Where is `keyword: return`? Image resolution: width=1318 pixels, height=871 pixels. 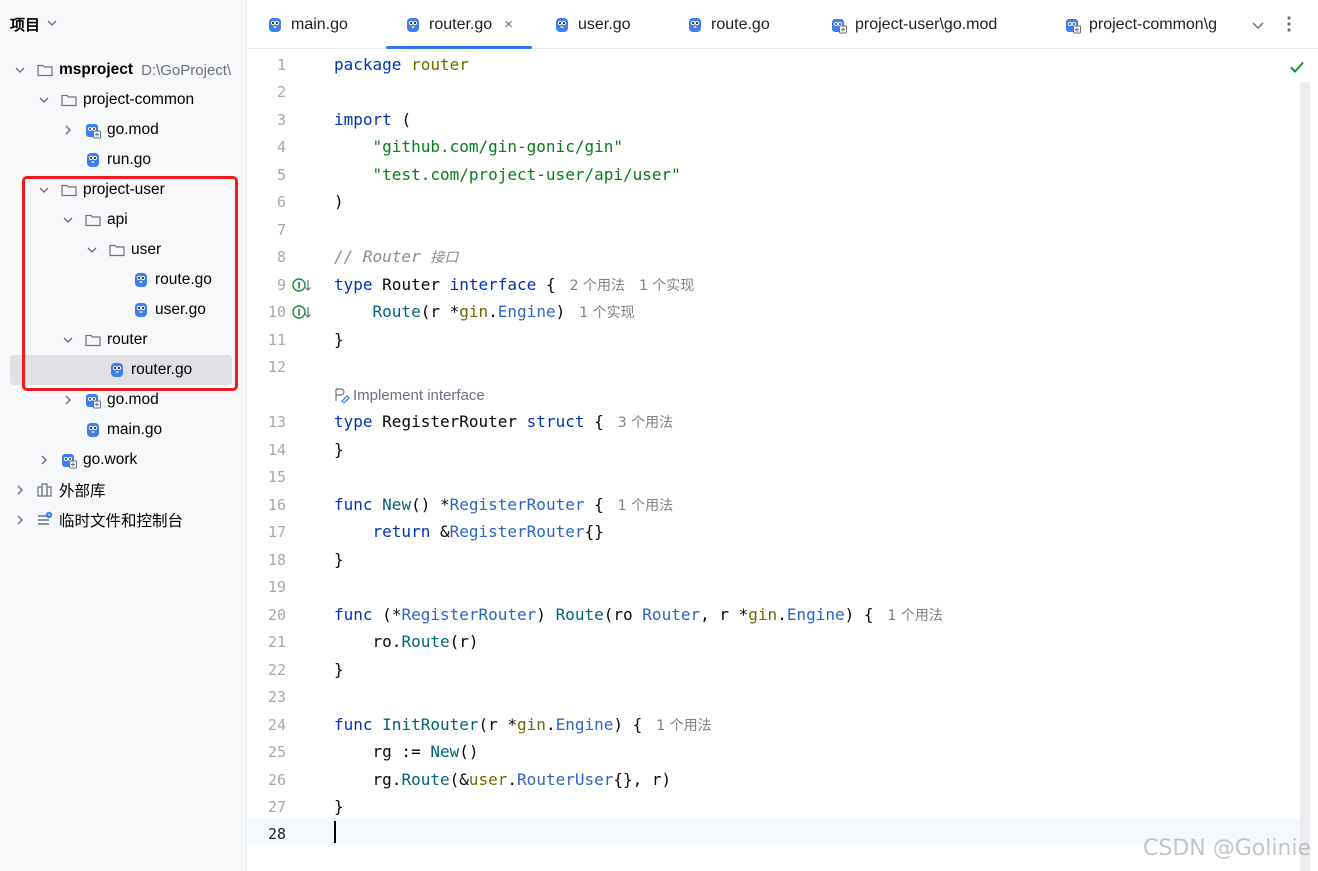 keyword: return is located at coordinates (401, 531).